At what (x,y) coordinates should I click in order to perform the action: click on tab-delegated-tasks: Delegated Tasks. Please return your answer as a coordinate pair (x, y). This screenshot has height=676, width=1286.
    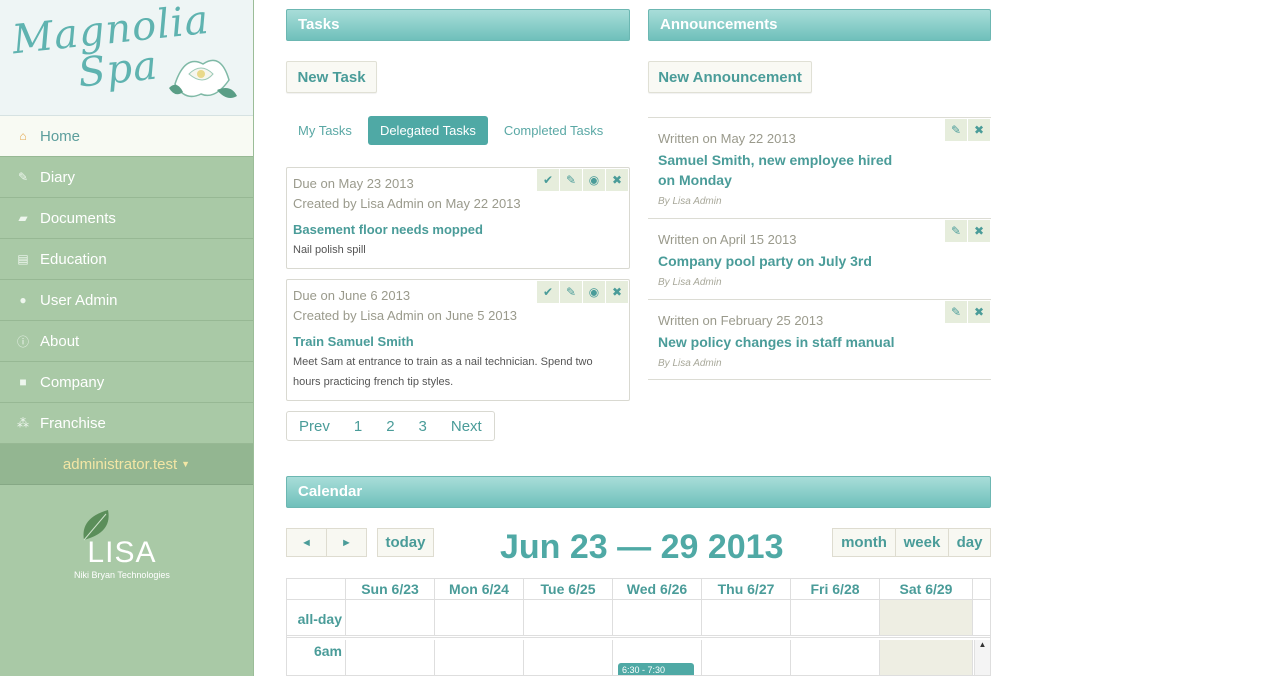
    Looking at the image, I should click on (427, 130).